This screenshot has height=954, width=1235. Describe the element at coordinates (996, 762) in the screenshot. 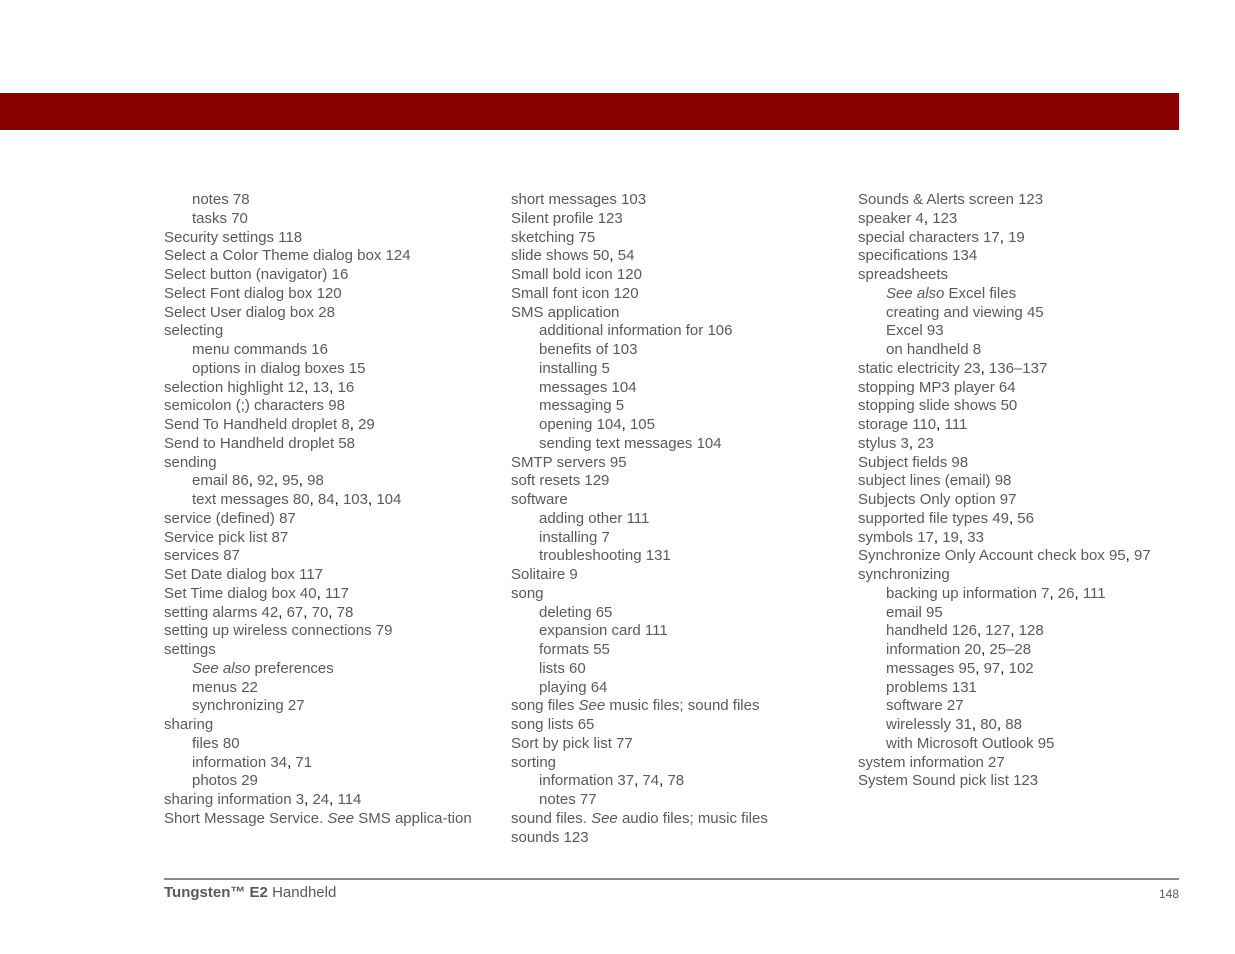

I see `page-reference-link: 27` at that location.